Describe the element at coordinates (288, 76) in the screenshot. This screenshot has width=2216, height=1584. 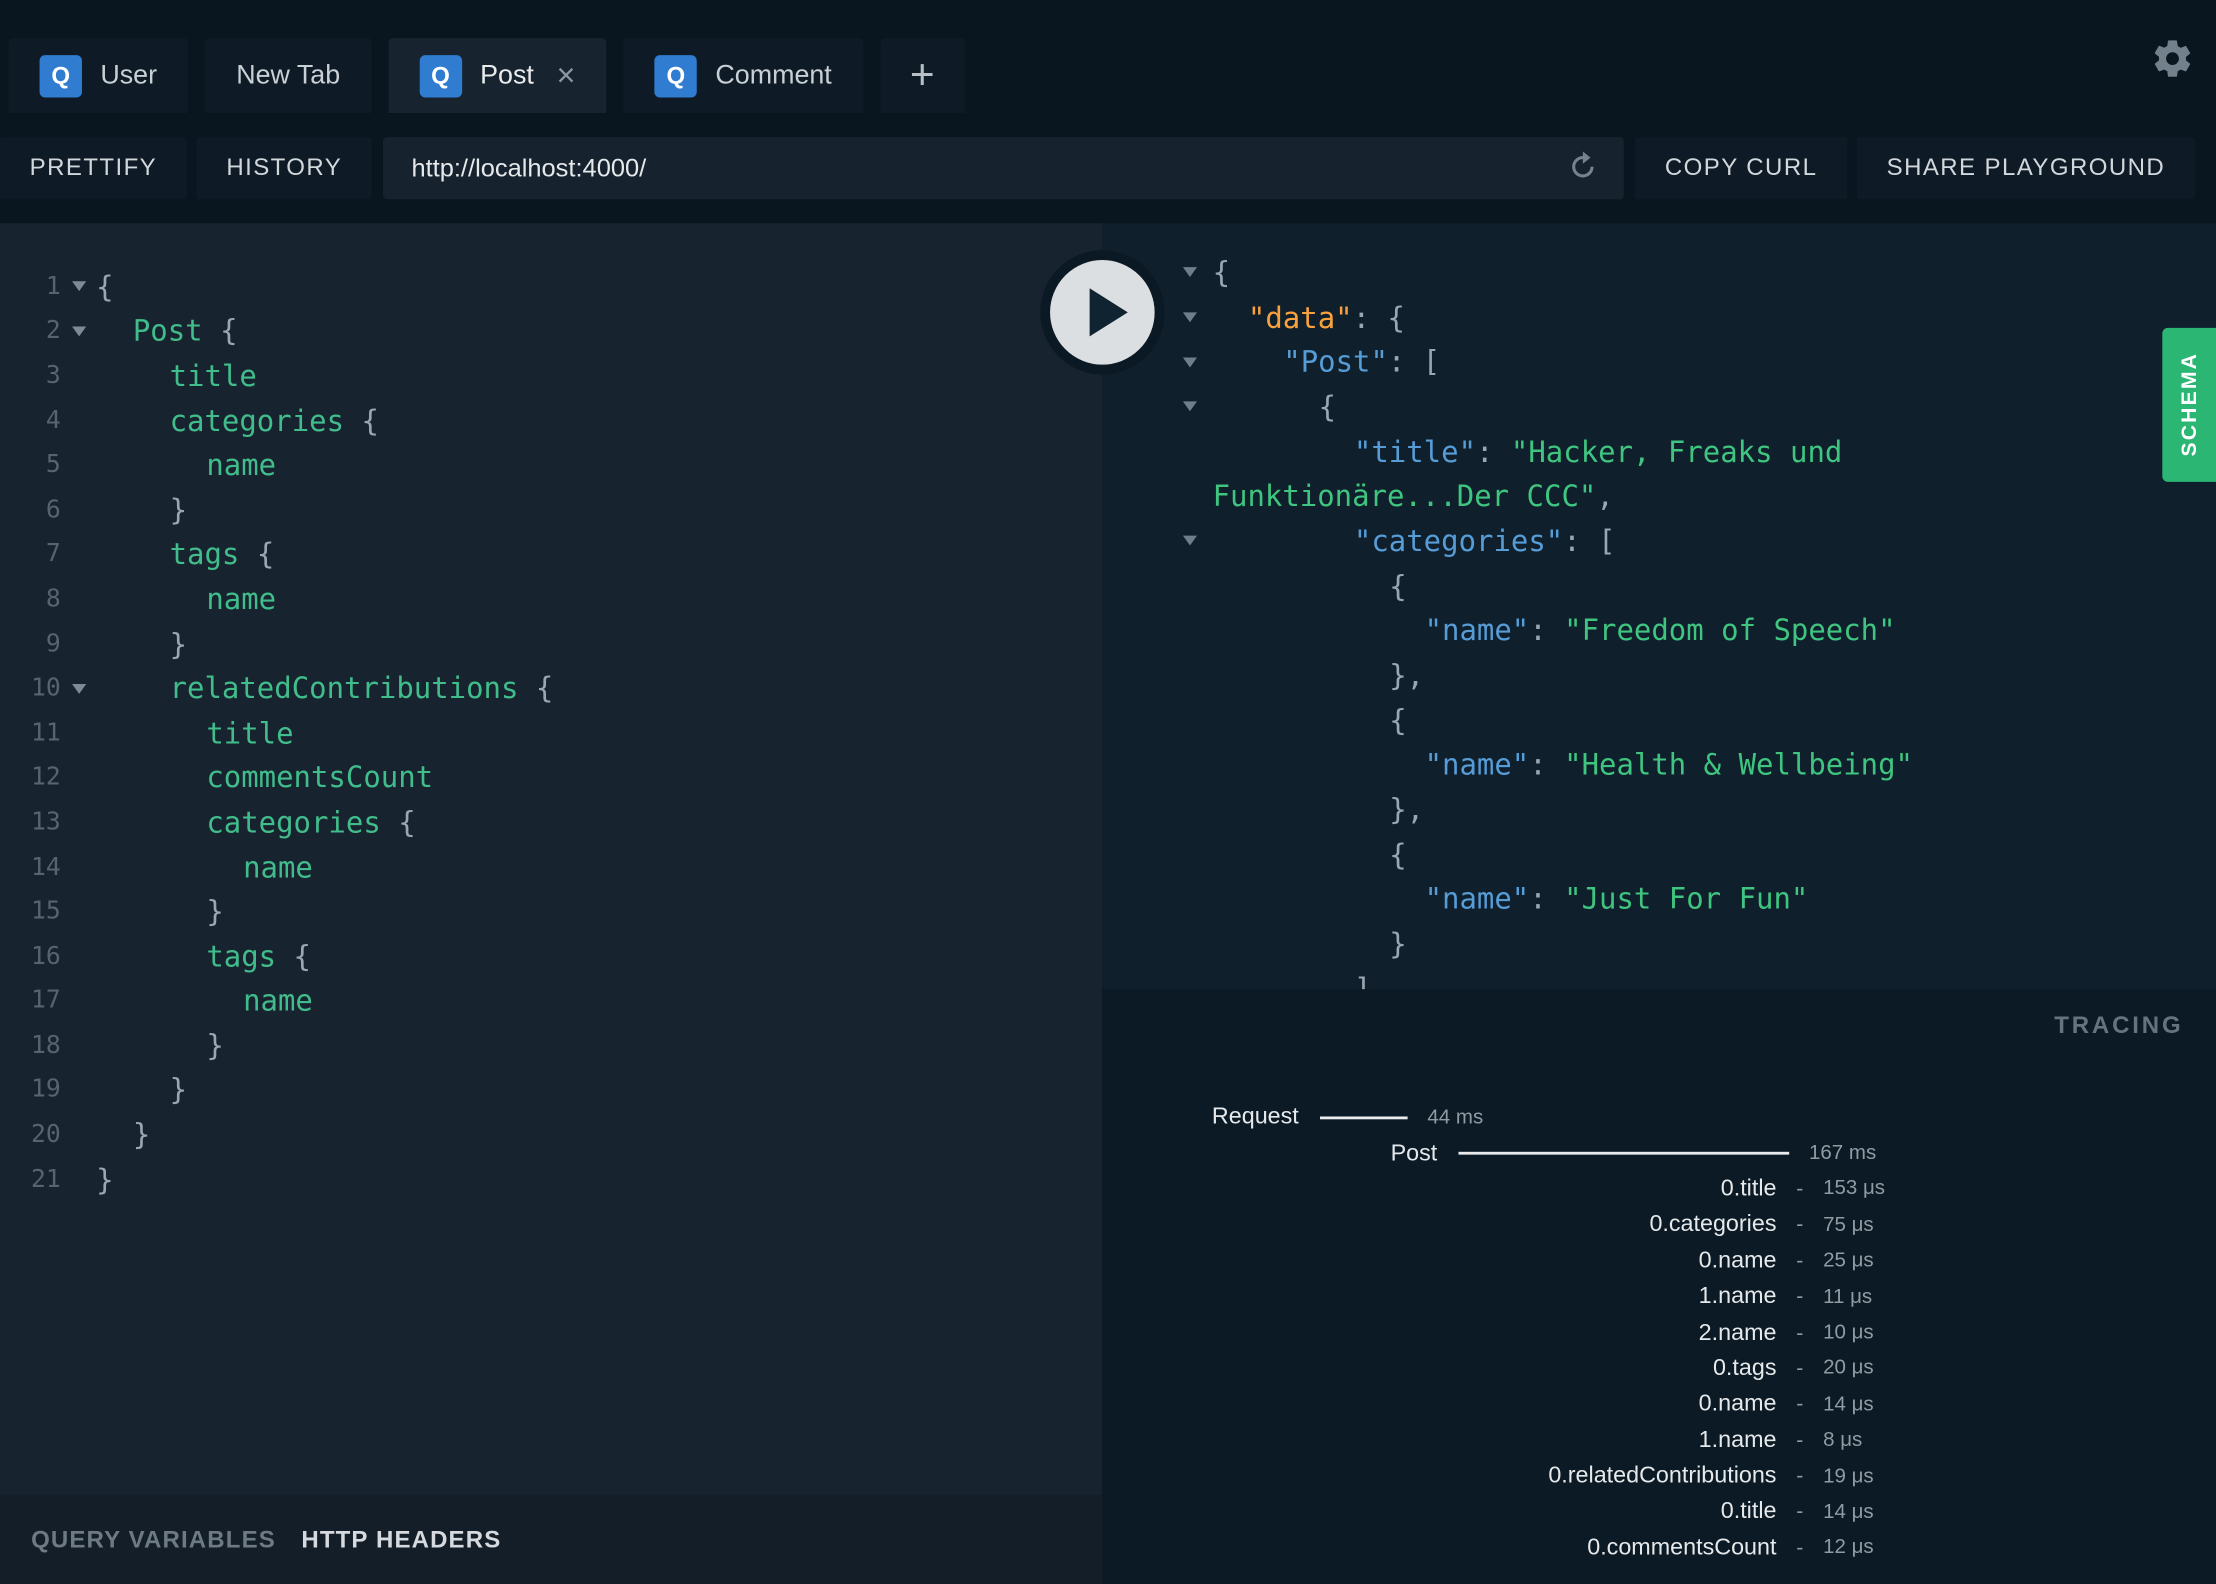
I see `tab-new-tab: New Tab` at that location.